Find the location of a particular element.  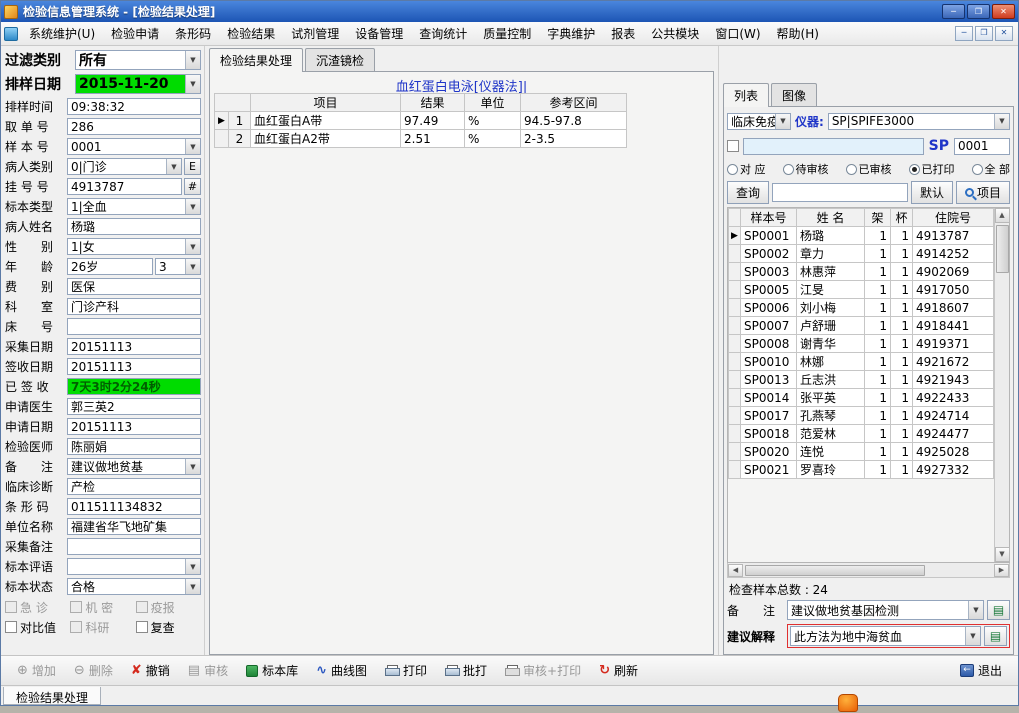

status-radio: 已审核 is located at coordinates (868, 169).